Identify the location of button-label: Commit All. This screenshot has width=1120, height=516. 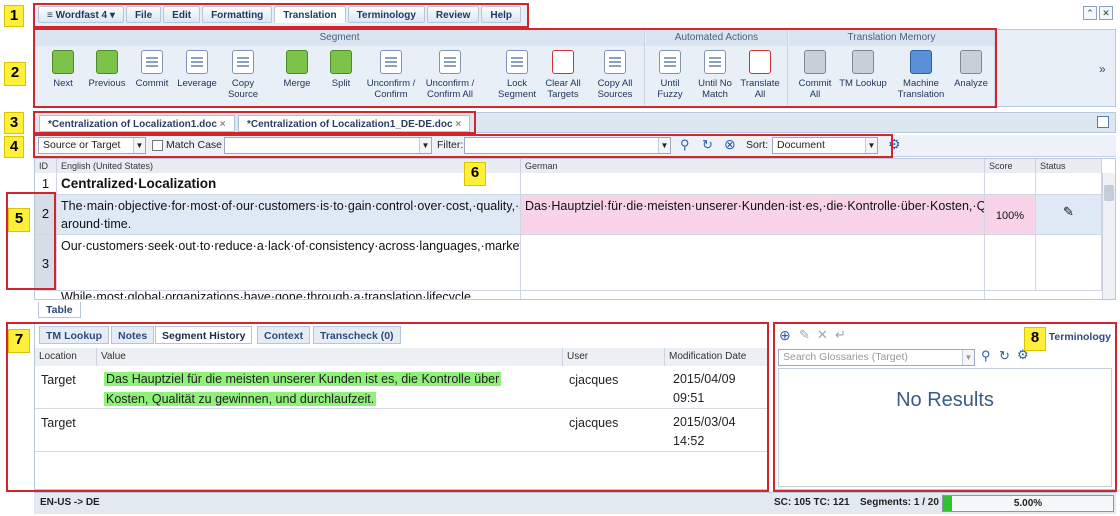
(815, 89).